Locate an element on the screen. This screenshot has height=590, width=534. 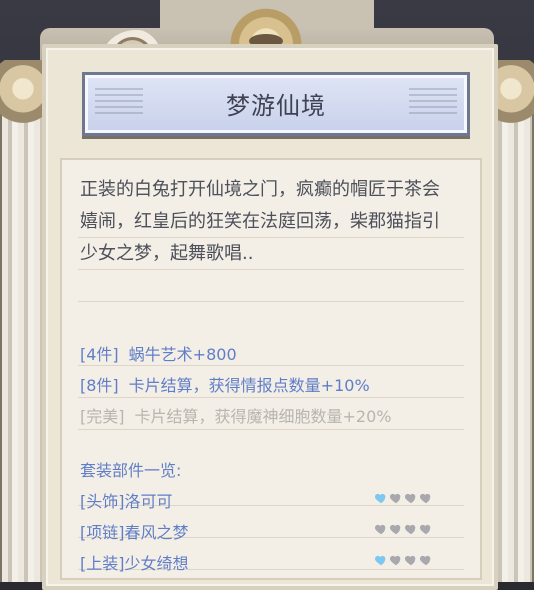
bonus-text: 卡片结算，获得情报点数量+10% is located at coordinates (249, 385).